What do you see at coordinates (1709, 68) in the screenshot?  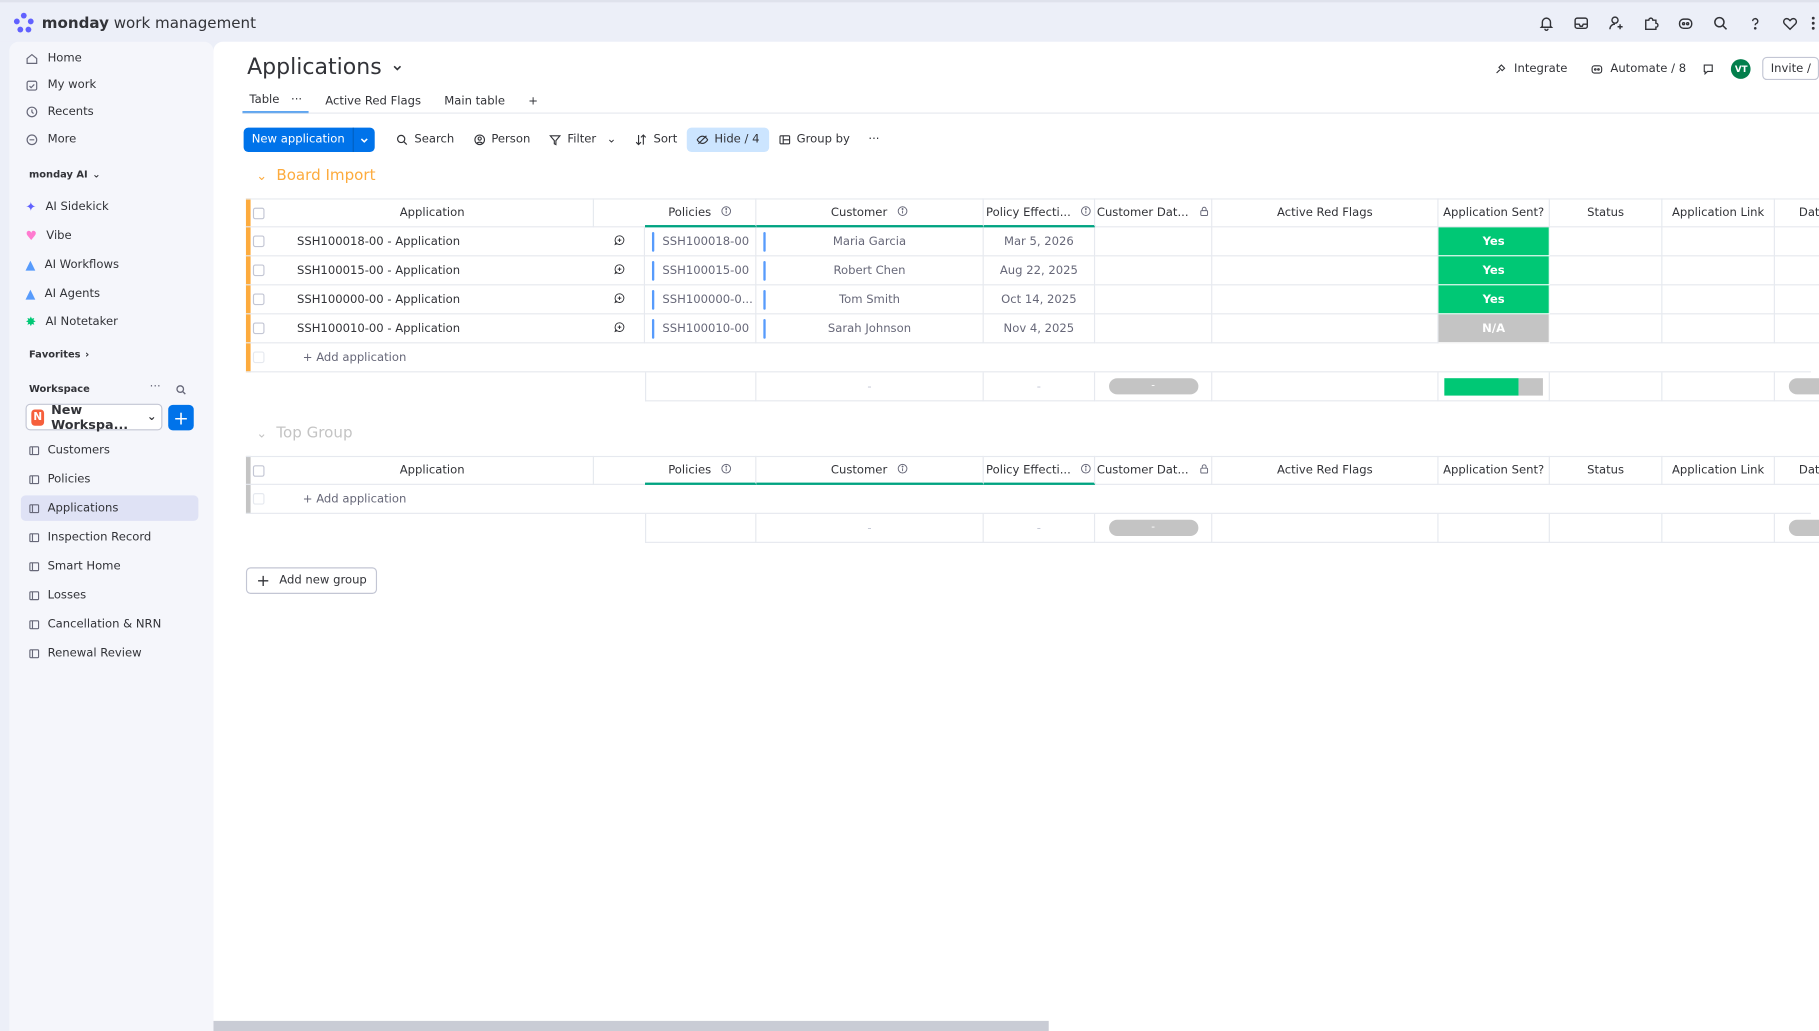 I see `comments-icon` at bounding box center [1709, 68].